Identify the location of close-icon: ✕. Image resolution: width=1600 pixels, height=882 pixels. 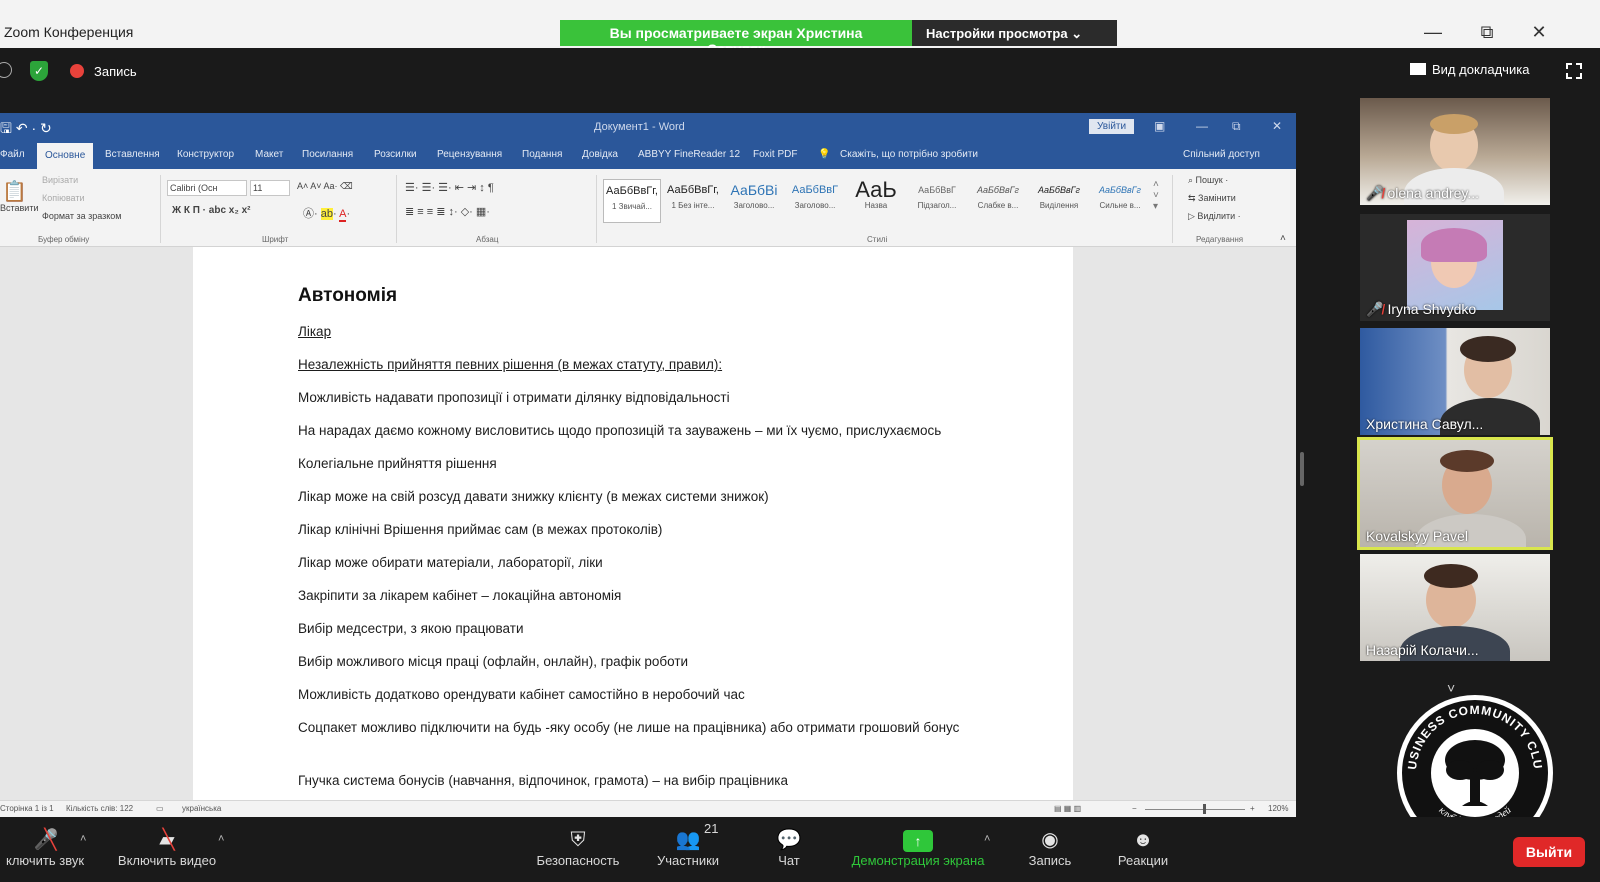
(1539, 32).